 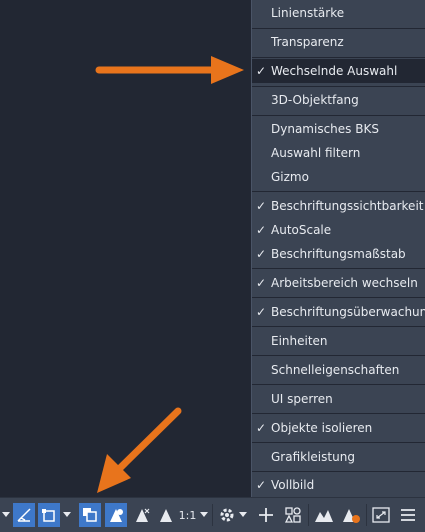 What do you see at coordinates (338, 230) in the screenshot?
I see `menu-item-autoscale: ✓ AutoScale` at bounding box center [338, 230].